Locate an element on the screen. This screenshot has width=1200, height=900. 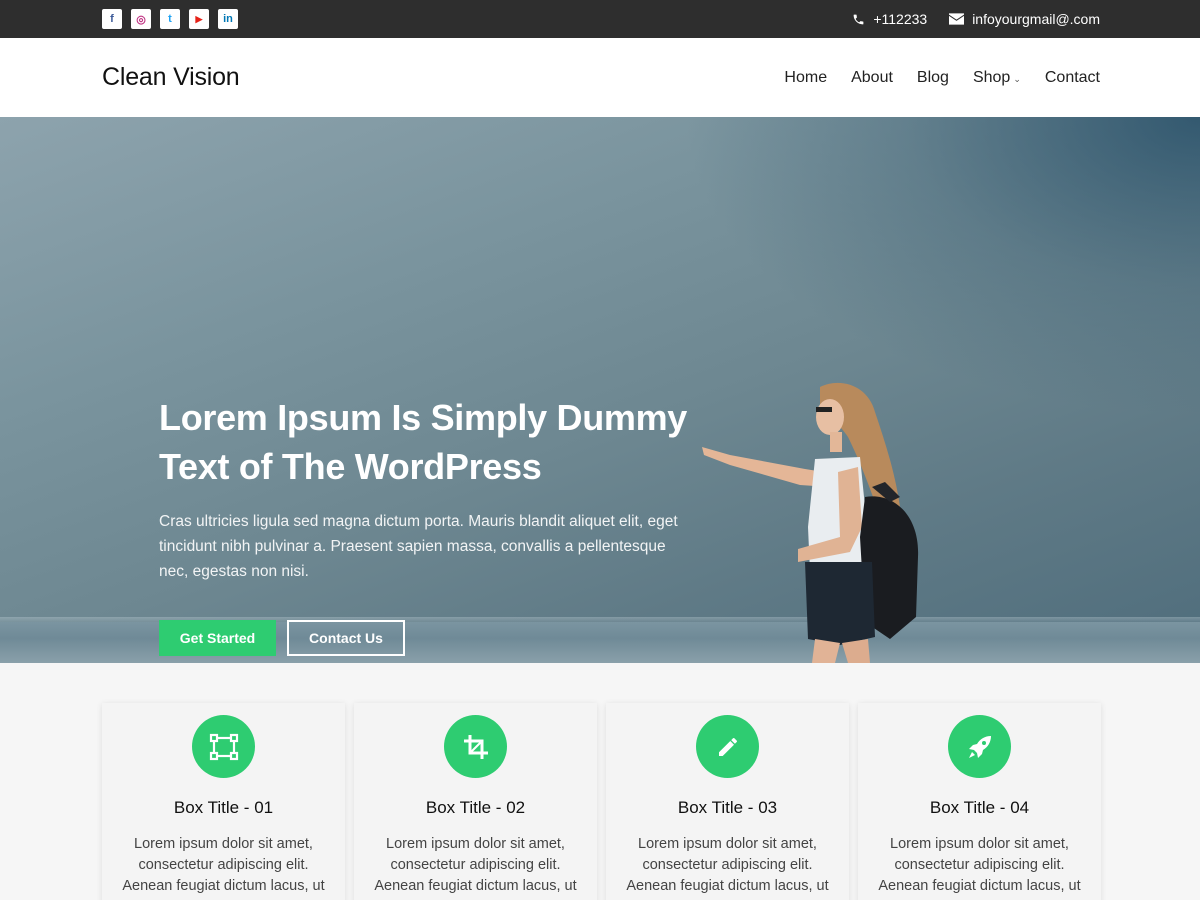
nav-item-label: Contact is located at coordinates (1072, 77).